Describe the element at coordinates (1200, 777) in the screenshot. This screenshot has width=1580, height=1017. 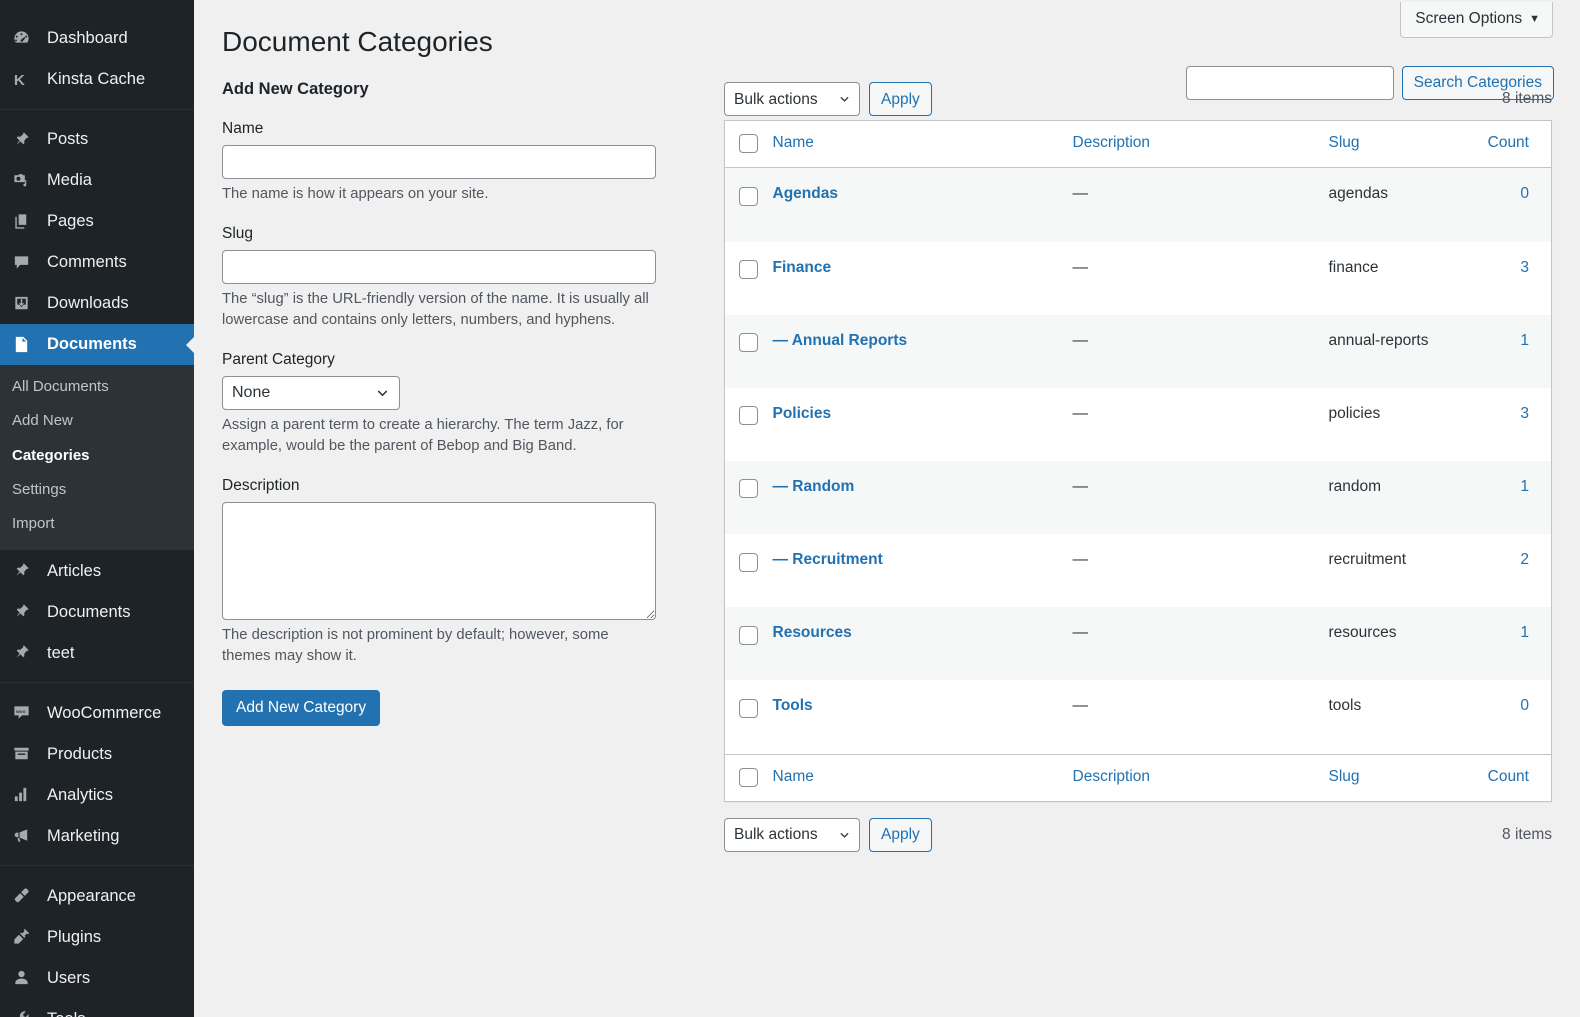
I see `column-footer-description: Description` at that location.